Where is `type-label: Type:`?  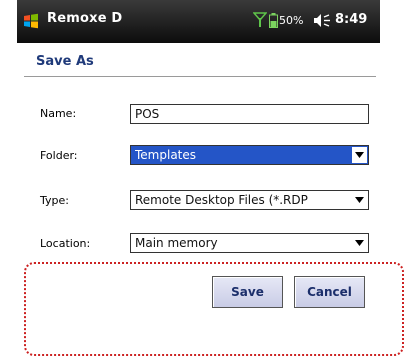
type-label: Type: is located at coordinates (54, 200).